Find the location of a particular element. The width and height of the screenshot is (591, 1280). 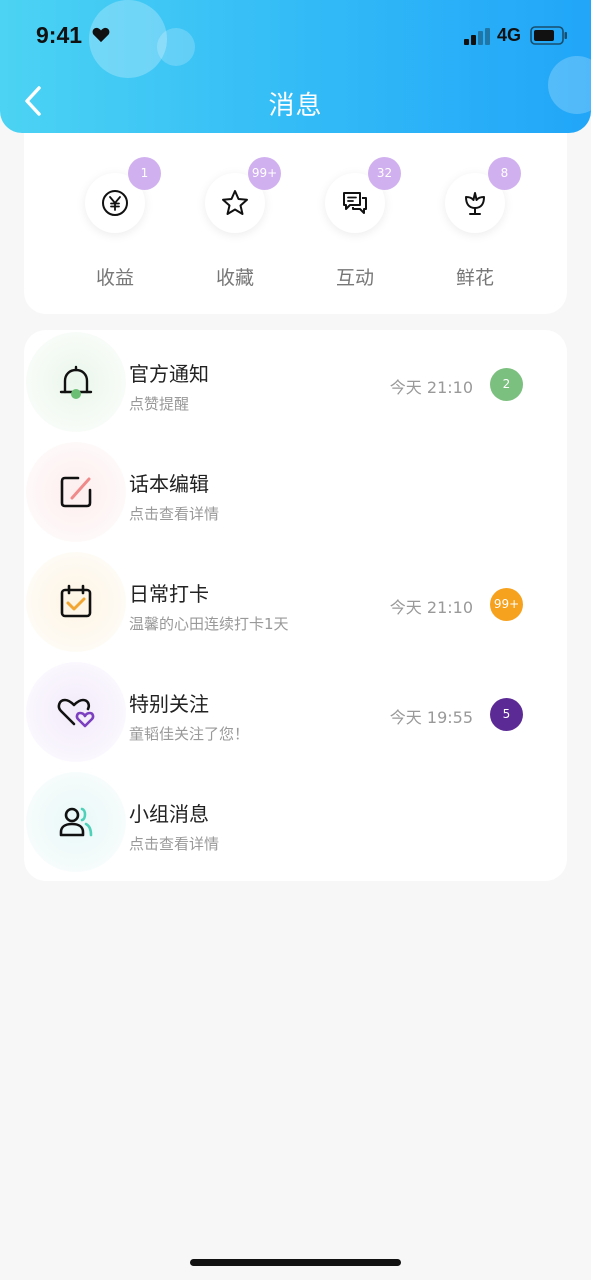

calendar-check-icon is located at coordinates (76, 601).